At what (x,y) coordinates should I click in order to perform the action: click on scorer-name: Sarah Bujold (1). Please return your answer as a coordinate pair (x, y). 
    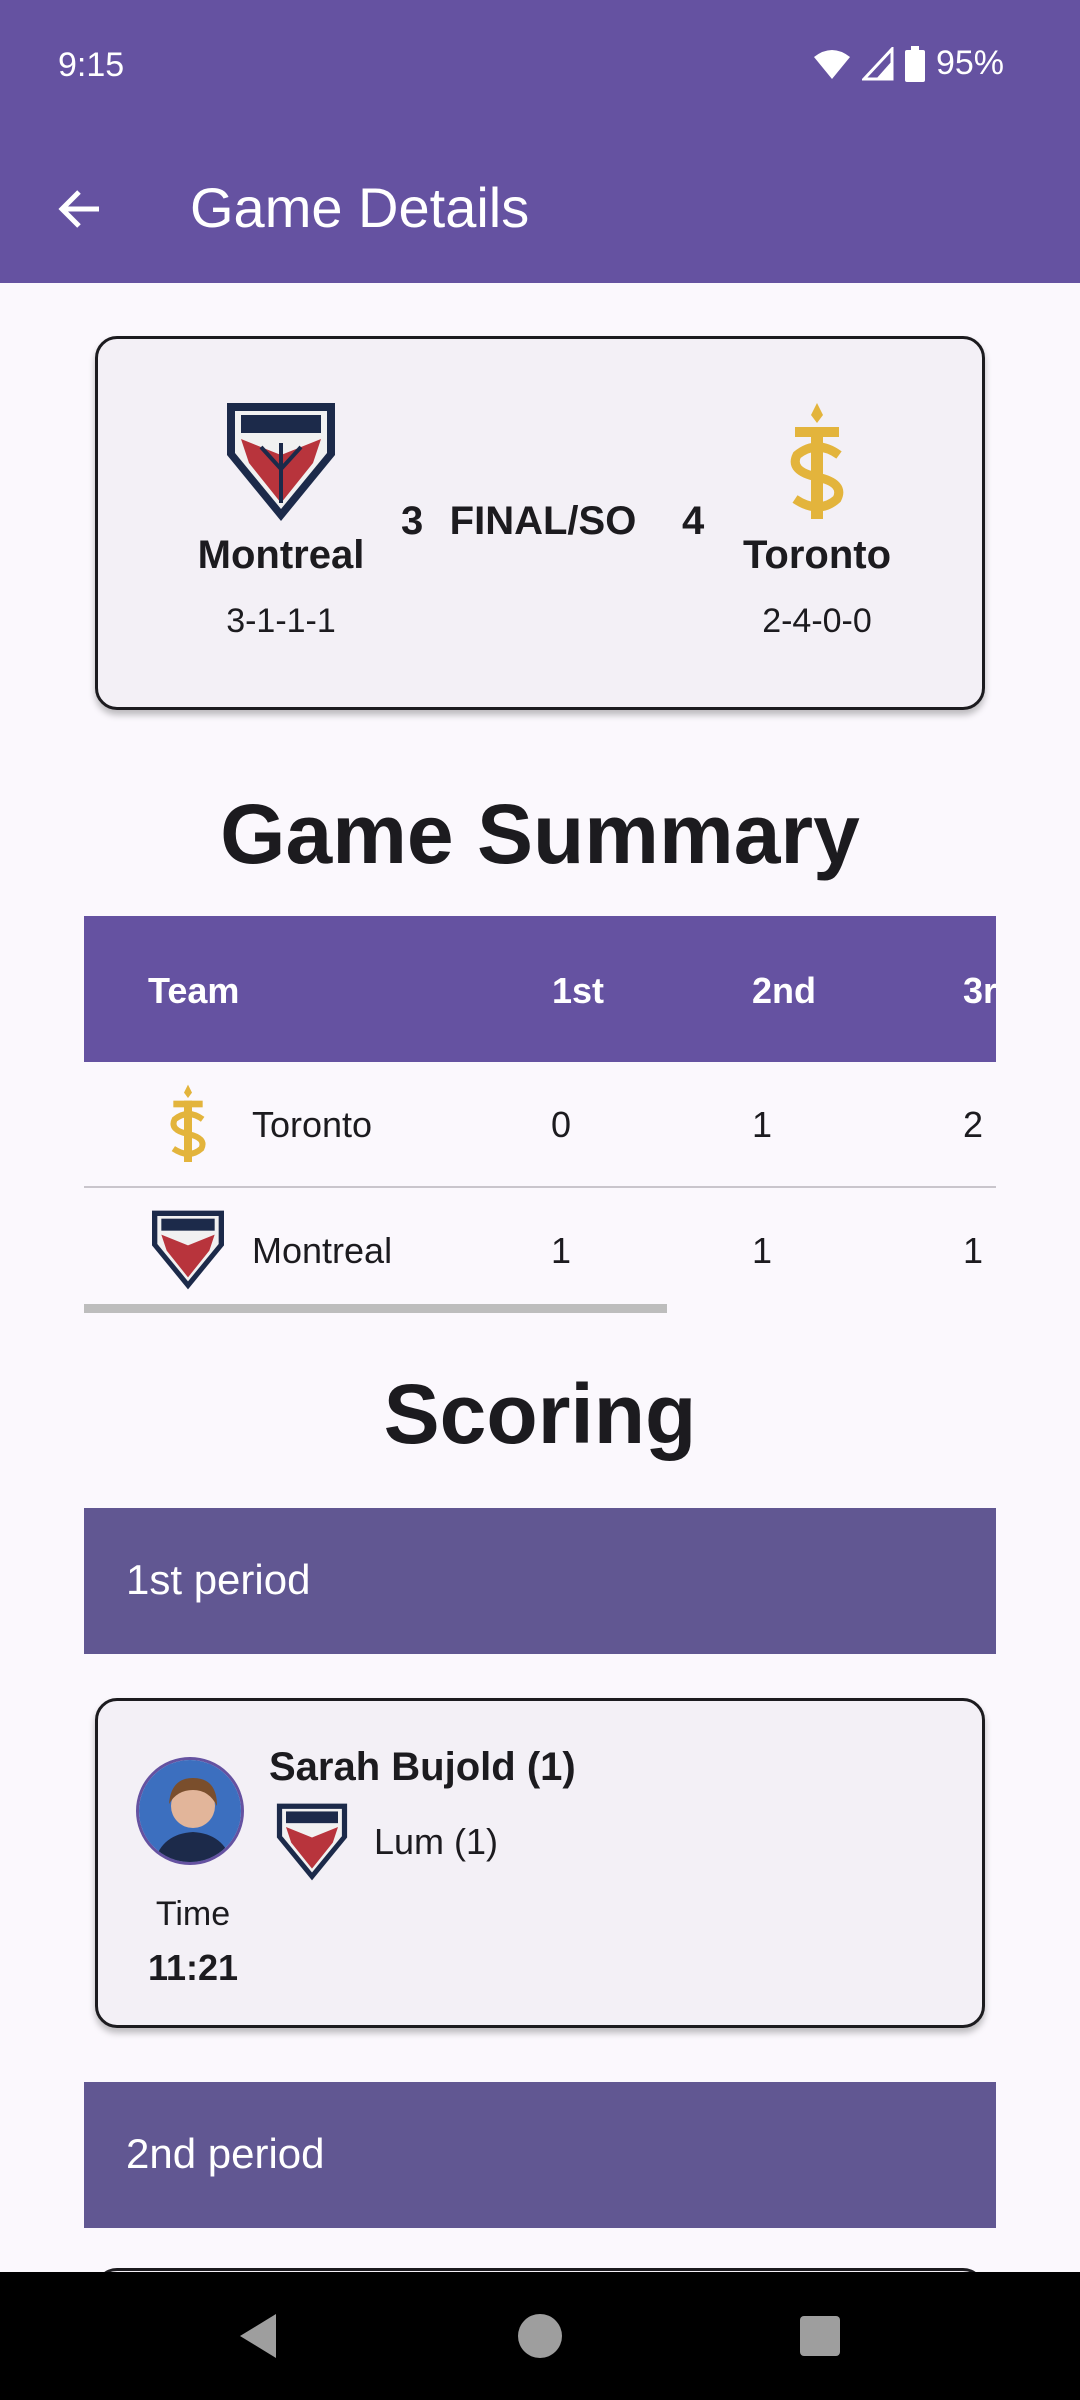
    Looking at the image, I should click on (422, 1767).